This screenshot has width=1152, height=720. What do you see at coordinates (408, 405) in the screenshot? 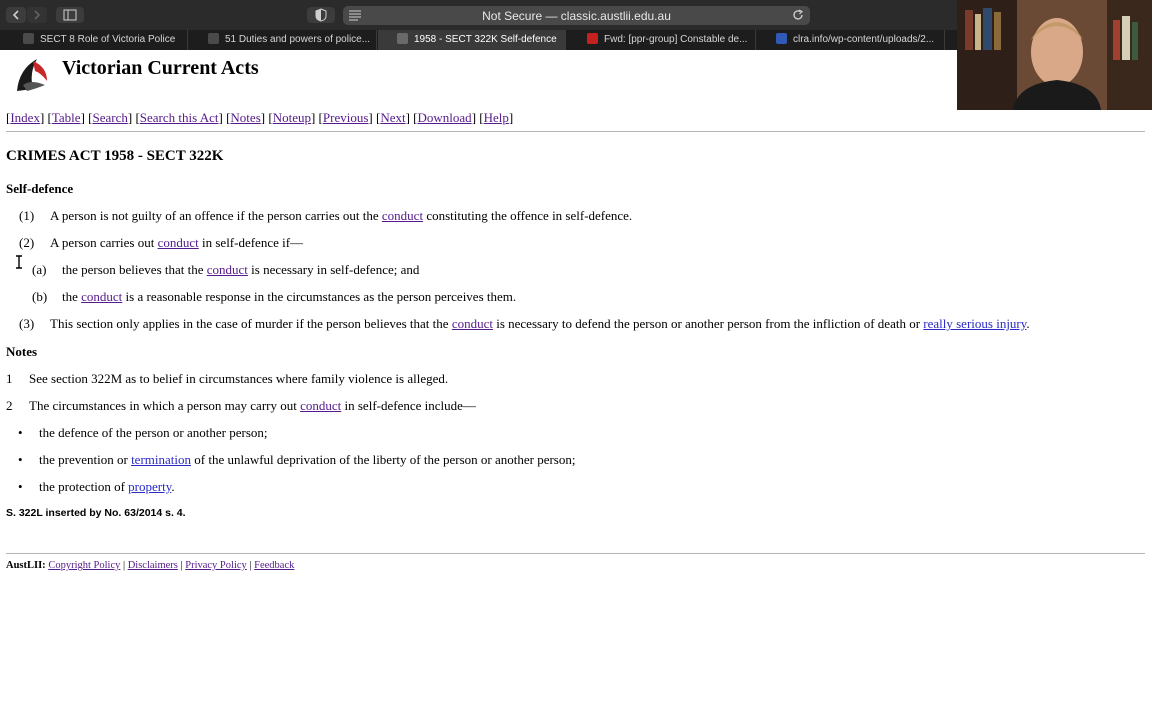
I see `text-span: in self-defence include—` at bounding box center [408, 405].